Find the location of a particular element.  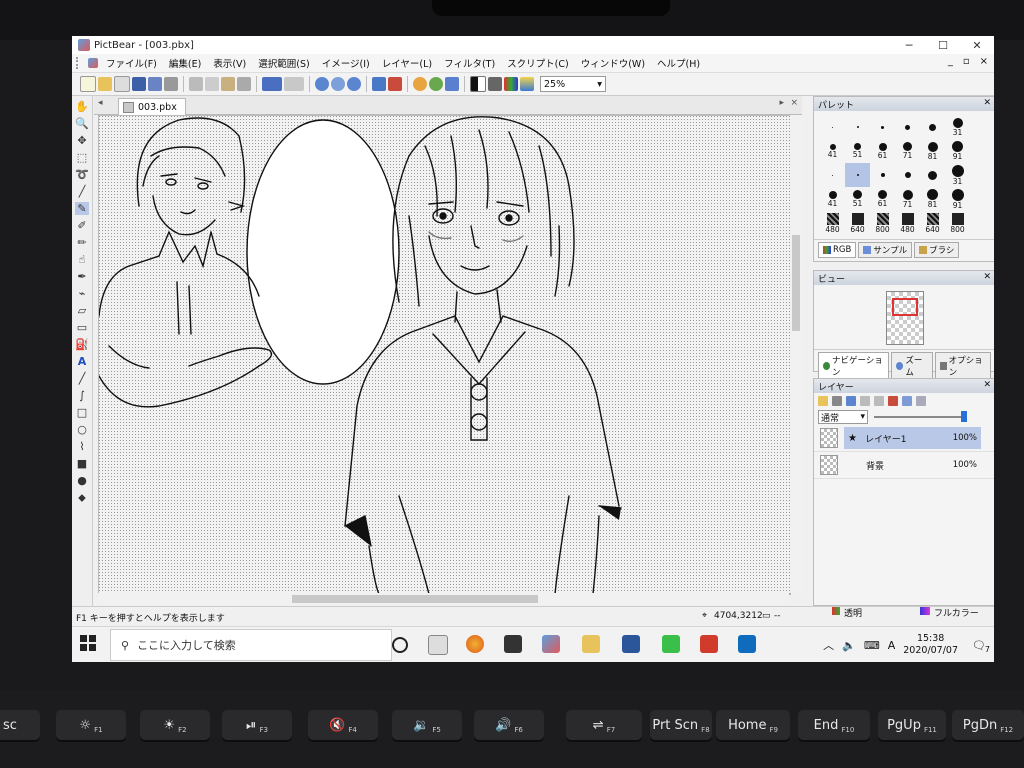

key-f2: ☀ F2 is located at coordinates (175, 725).